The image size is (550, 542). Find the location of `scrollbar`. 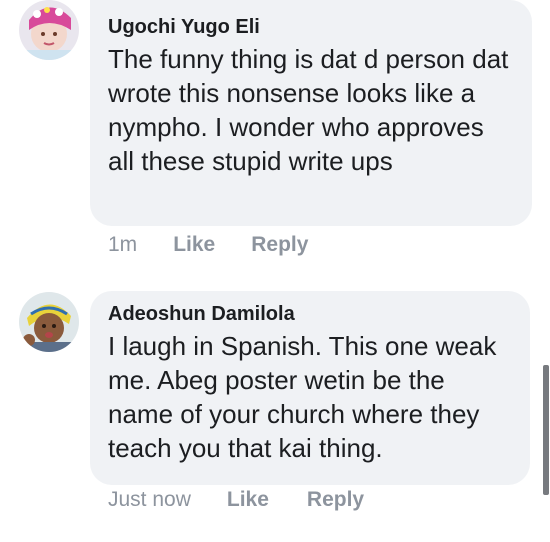

scrollbar is located at coordinates (546, 430).